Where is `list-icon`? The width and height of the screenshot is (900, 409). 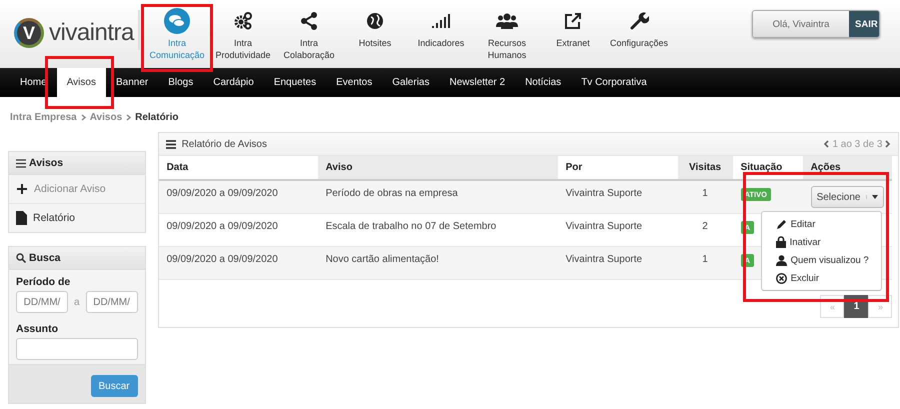
list-icon is located at coordinates (171, 144).